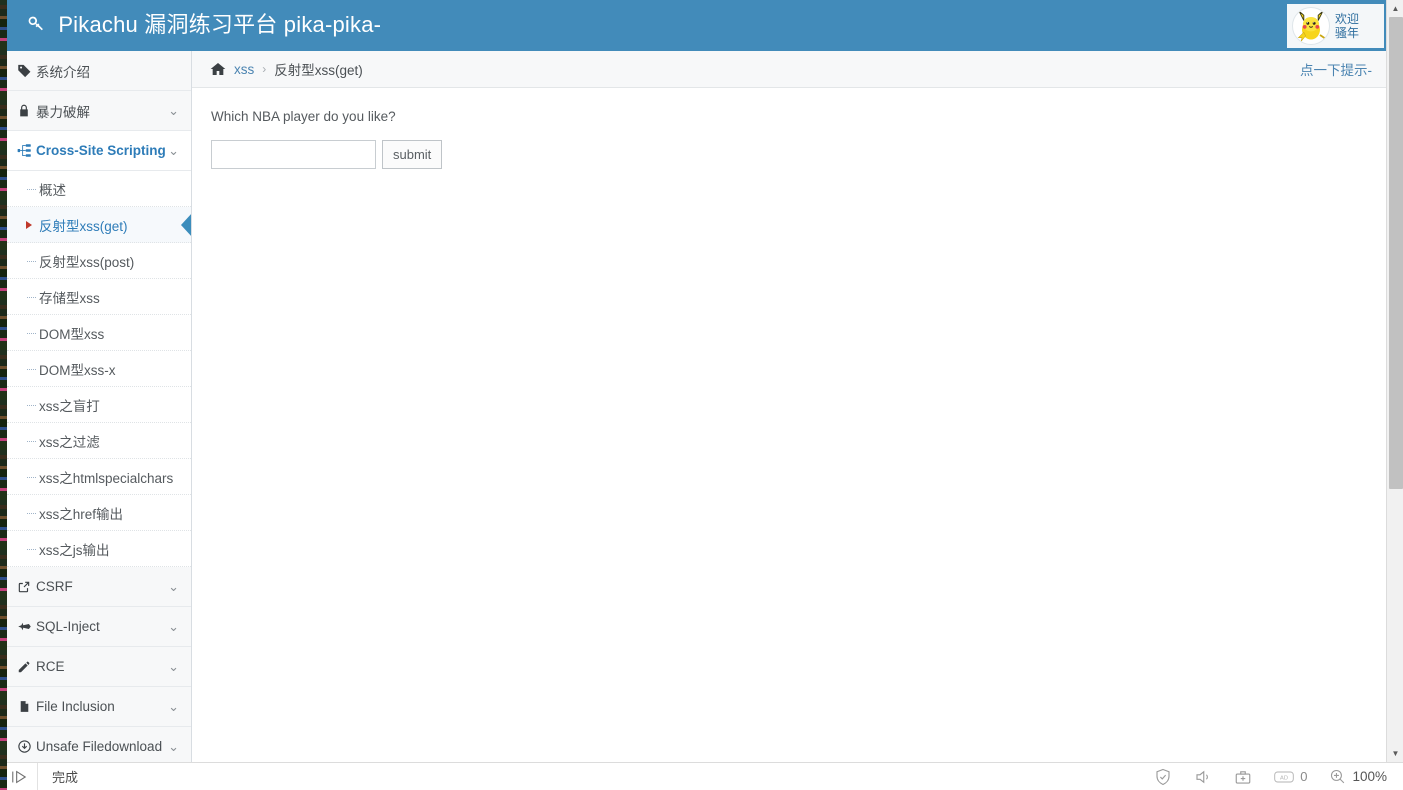  Describe the element at coordinates (99, 667) in the screenshot. I see `sidebar-item-rce: RCE ⌄` at that location.